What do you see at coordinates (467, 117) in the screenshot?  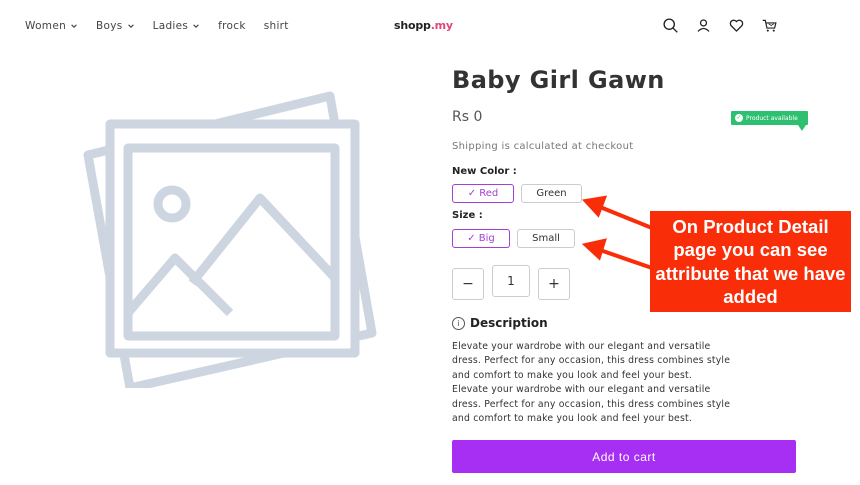 I see `product-price: Rs 0` at bounding box center [467, 117].